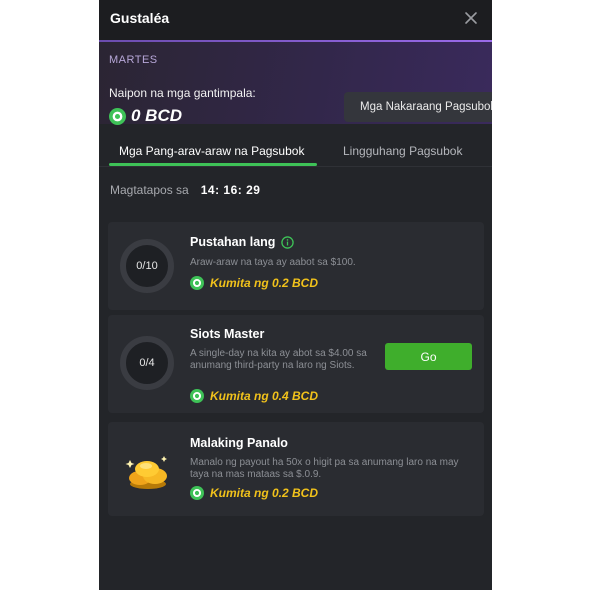 This screenshot has height=590, width=590. Describe the element at coordinates (230, 190) in the screenshot. I see `countdown-value: 14: 16: 29` at that location.